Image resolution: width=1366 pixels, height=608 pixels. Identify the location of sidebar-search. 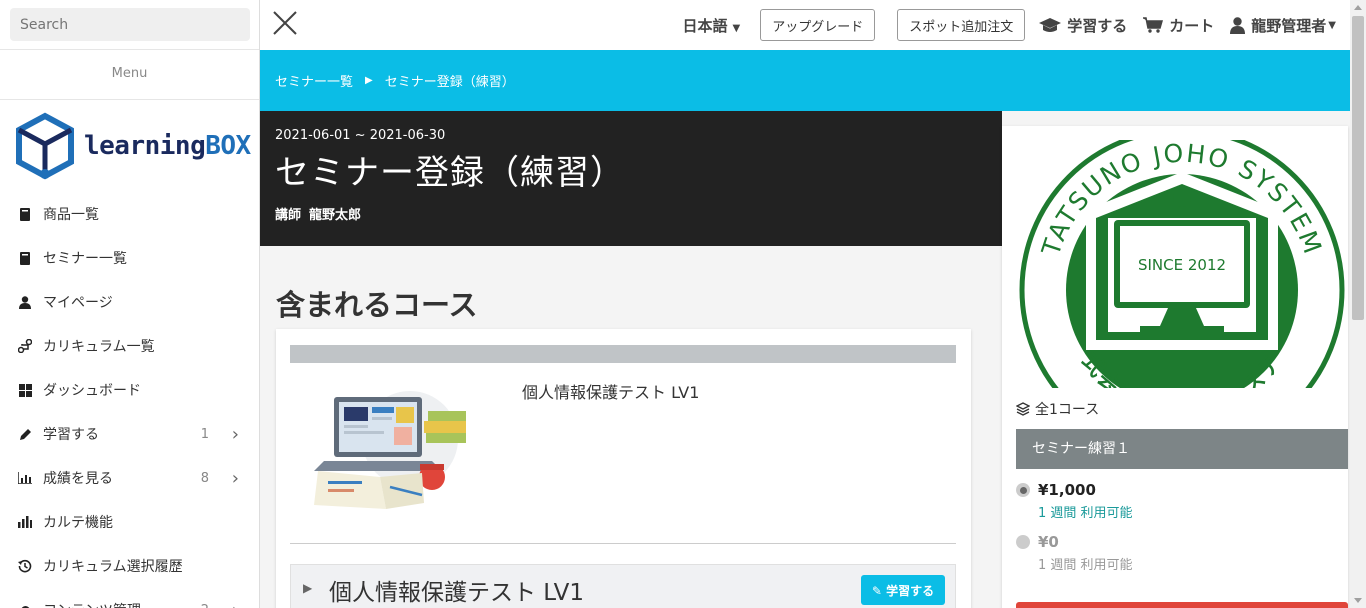
(129, 25).